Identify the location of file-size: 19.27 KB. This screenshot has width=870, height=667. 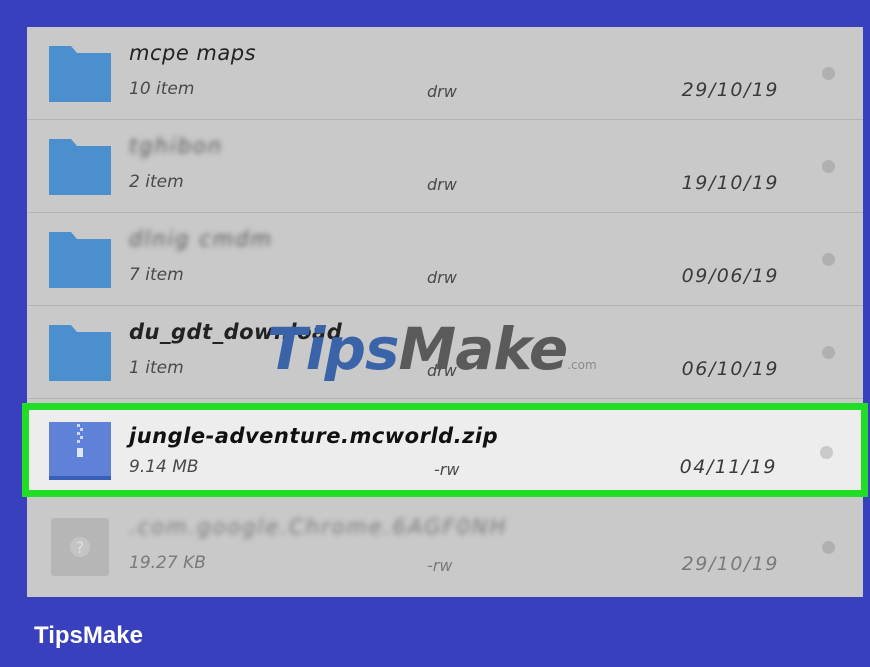
(167, 563).